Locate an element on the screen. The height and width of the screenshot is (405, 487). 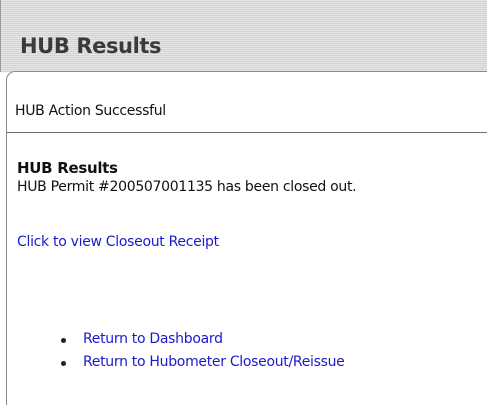
return-to-hubometer-closeout-link: Return to Hubometer Closeout/Reissue is located at coordinates (214, 362).